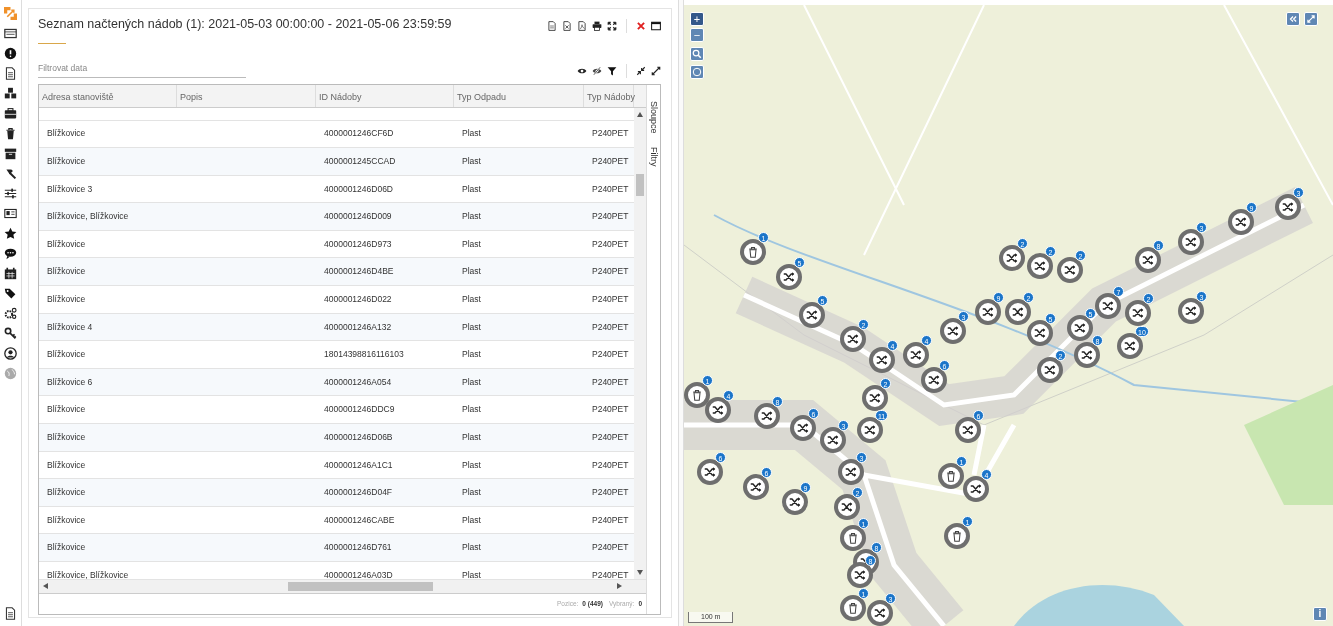 The image size is (1333, 626). What do you see at coordinates (1311, 19) in the screenshot?
I see `fullscreen-button` at bounding box center [1311, 19].